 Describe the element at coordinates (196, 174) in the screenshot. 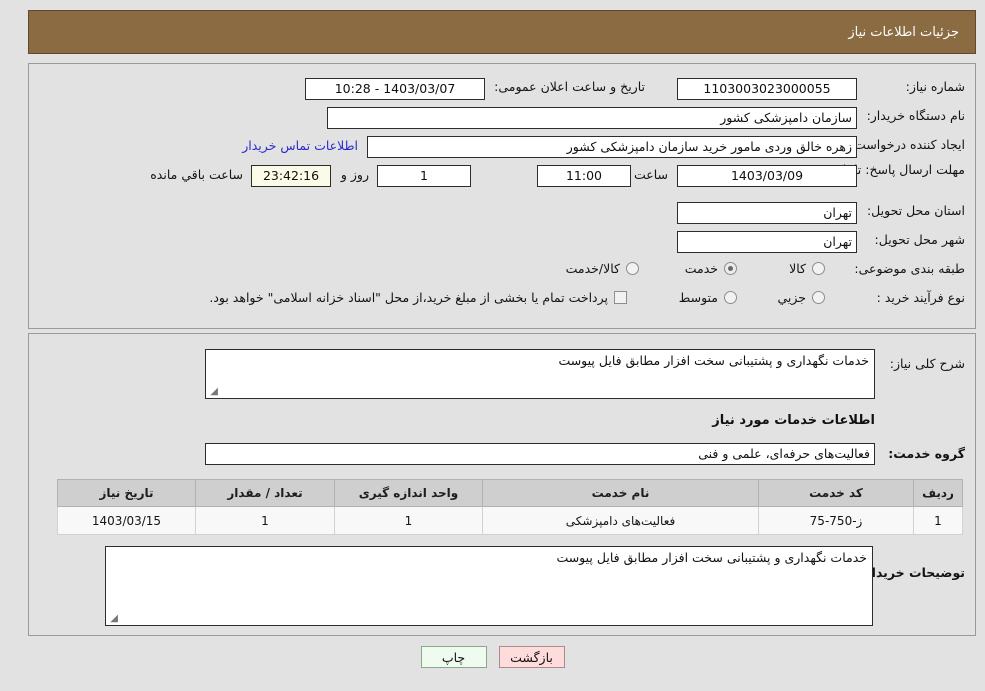

I see `countdown-label: ساعت باقي مانده` at that location.